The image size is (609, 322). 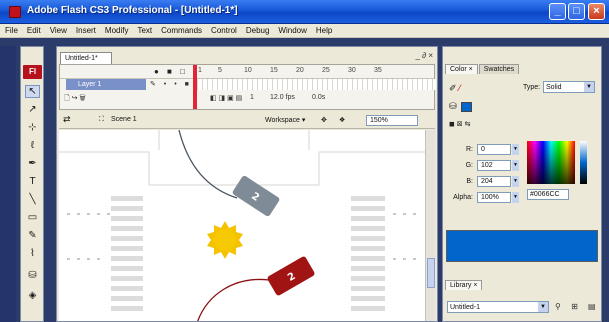 I want to click on alpha-stepper: ▼, so click(x=515, y=197).